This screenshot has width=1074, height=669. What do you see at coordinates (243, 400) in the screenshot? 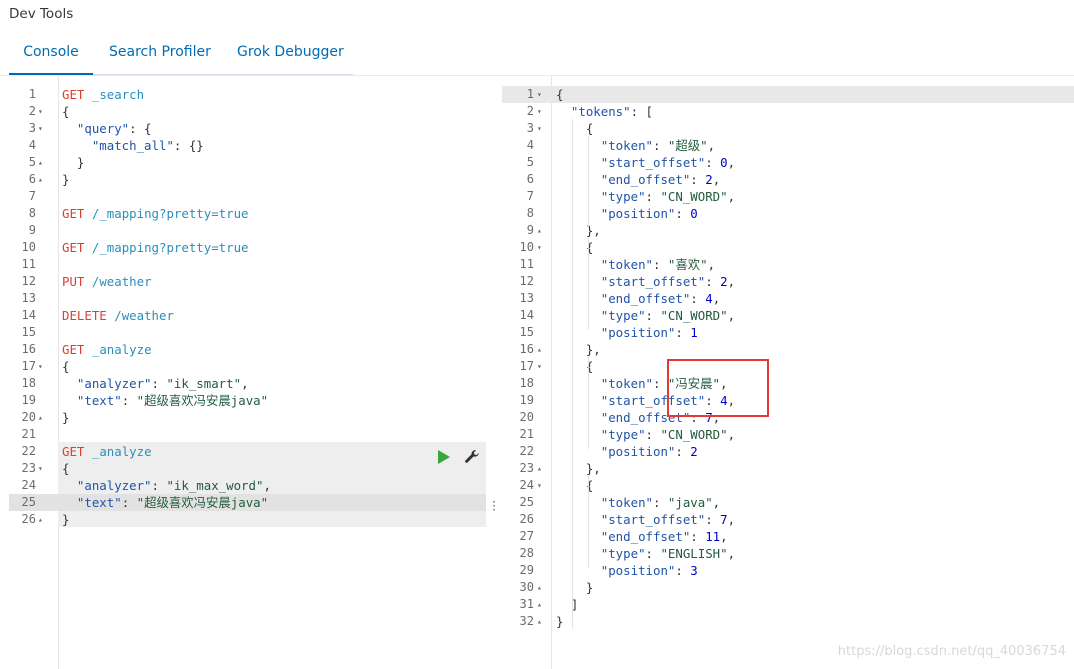
I see `code-line: 19 "text": "超级喜欢冯安晨java"` at bounding box center [243, 400].